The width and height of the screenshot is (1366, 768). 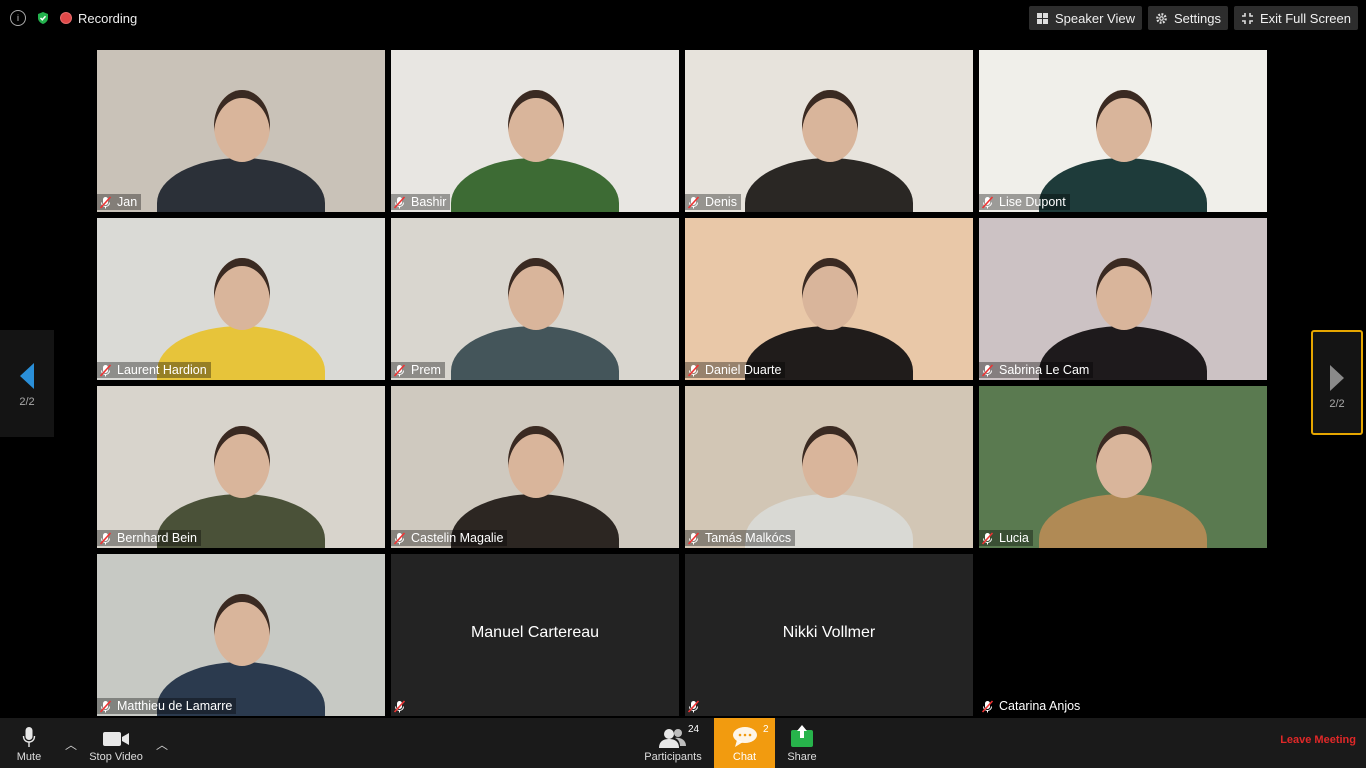 What do you see at coordinates (694, 729) in the screenshot?
I see `participants-count-badge: 24` at bounding box center [694, 729].